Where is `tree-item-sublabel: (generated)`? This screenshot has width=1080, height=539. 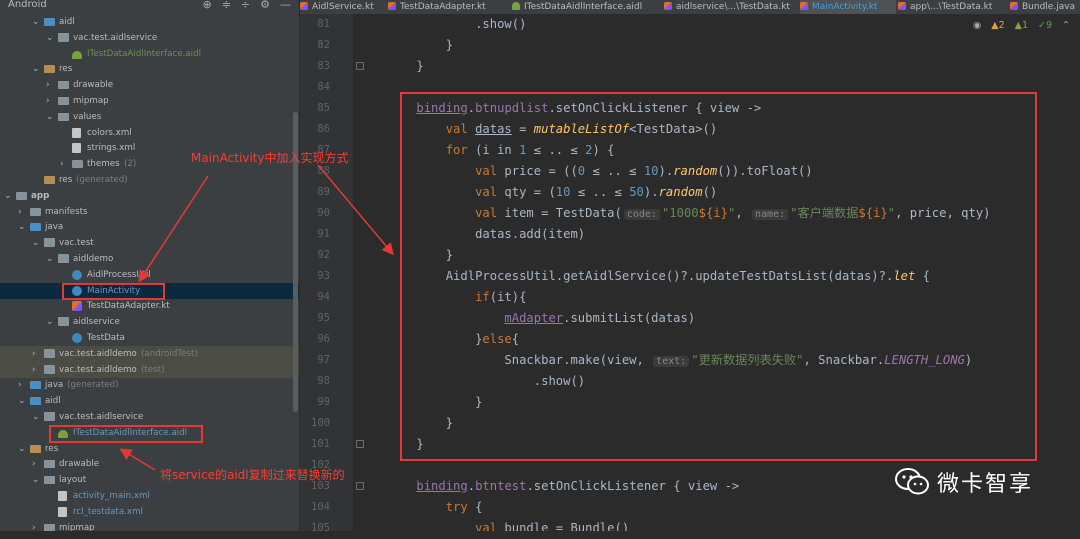 tree-item-sublabel: (generated) is located at coordinates (102, 180).